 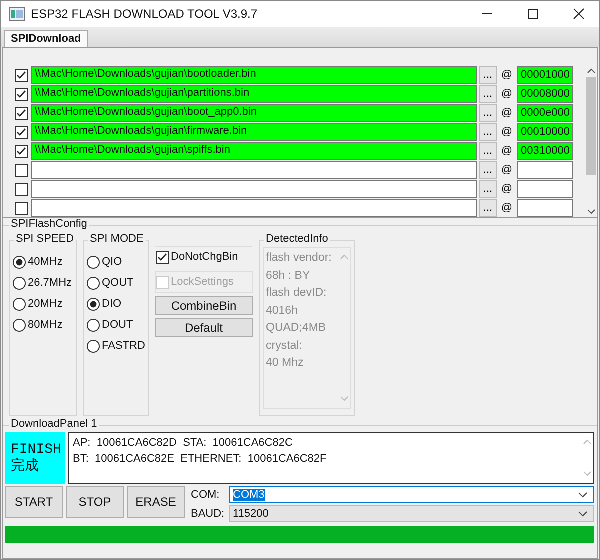 What do you see at coordinates (254, 75) in the screenshot?
I see `file-path-field: \\Mac\Home\Downloads\gujian\bootloader.bin` at bounding box center [254, 75].